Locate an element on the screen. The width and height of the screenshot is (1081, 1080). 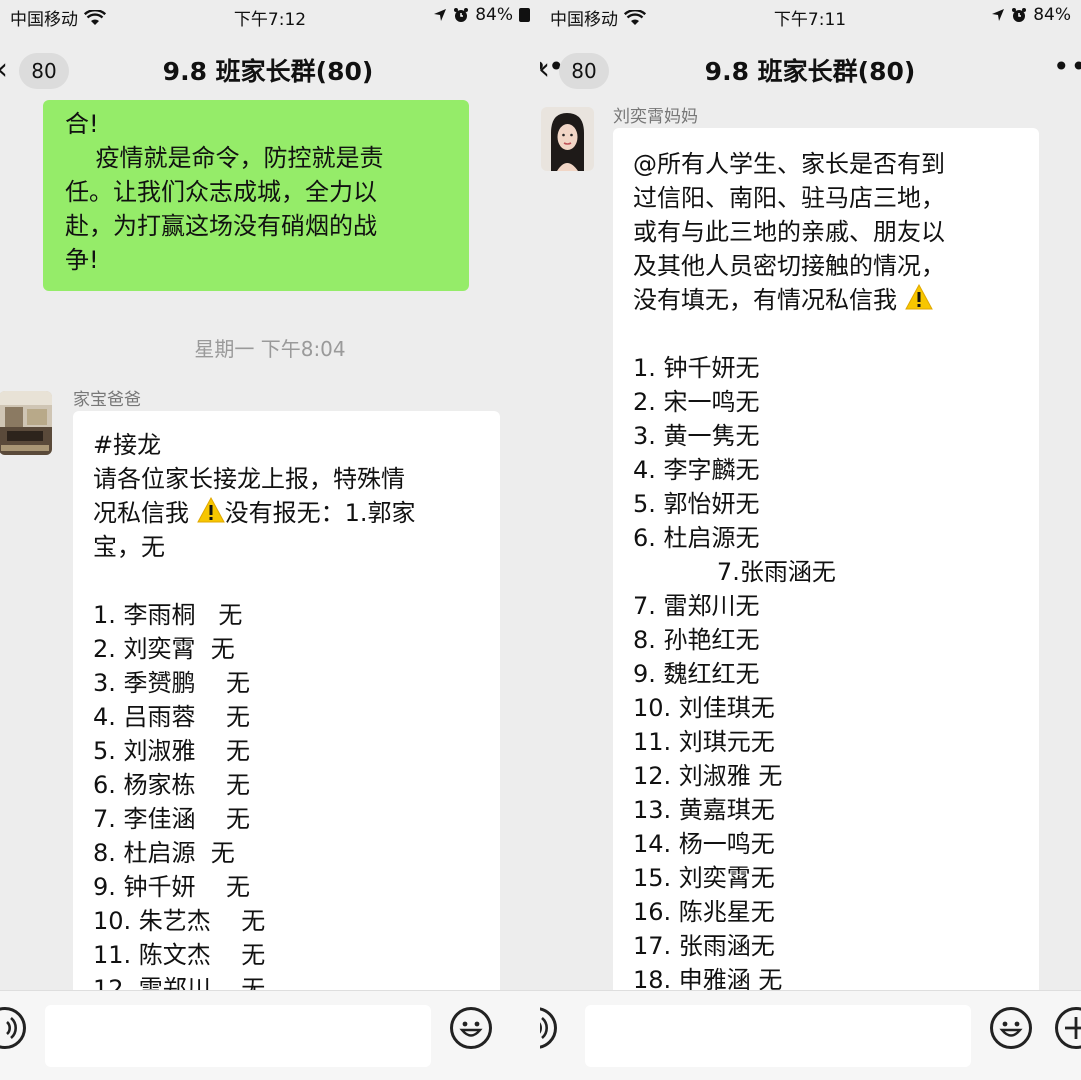
status-bar: 中国移动 下午7:11 84% is located at coordinates (810, 16).